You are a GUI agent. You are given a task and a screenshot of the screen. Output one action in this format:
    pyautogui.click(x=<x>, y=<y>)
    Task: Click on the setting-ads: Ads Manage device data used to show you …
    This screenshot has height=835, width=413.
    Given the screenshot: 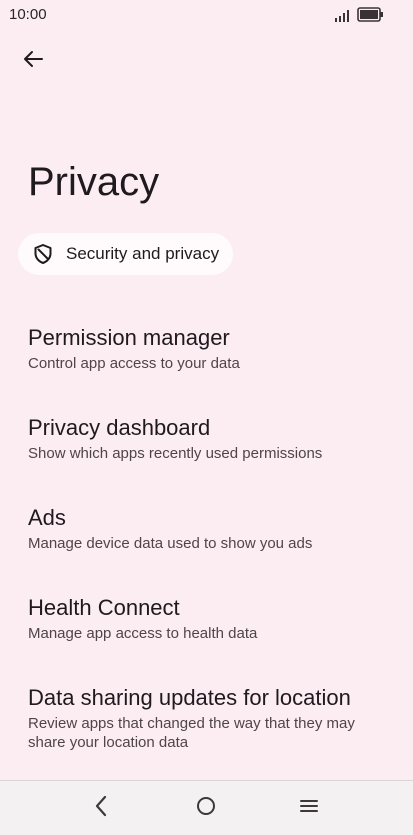 What is the action you would take?
    pyautogui.click(x=206, y=537)
    